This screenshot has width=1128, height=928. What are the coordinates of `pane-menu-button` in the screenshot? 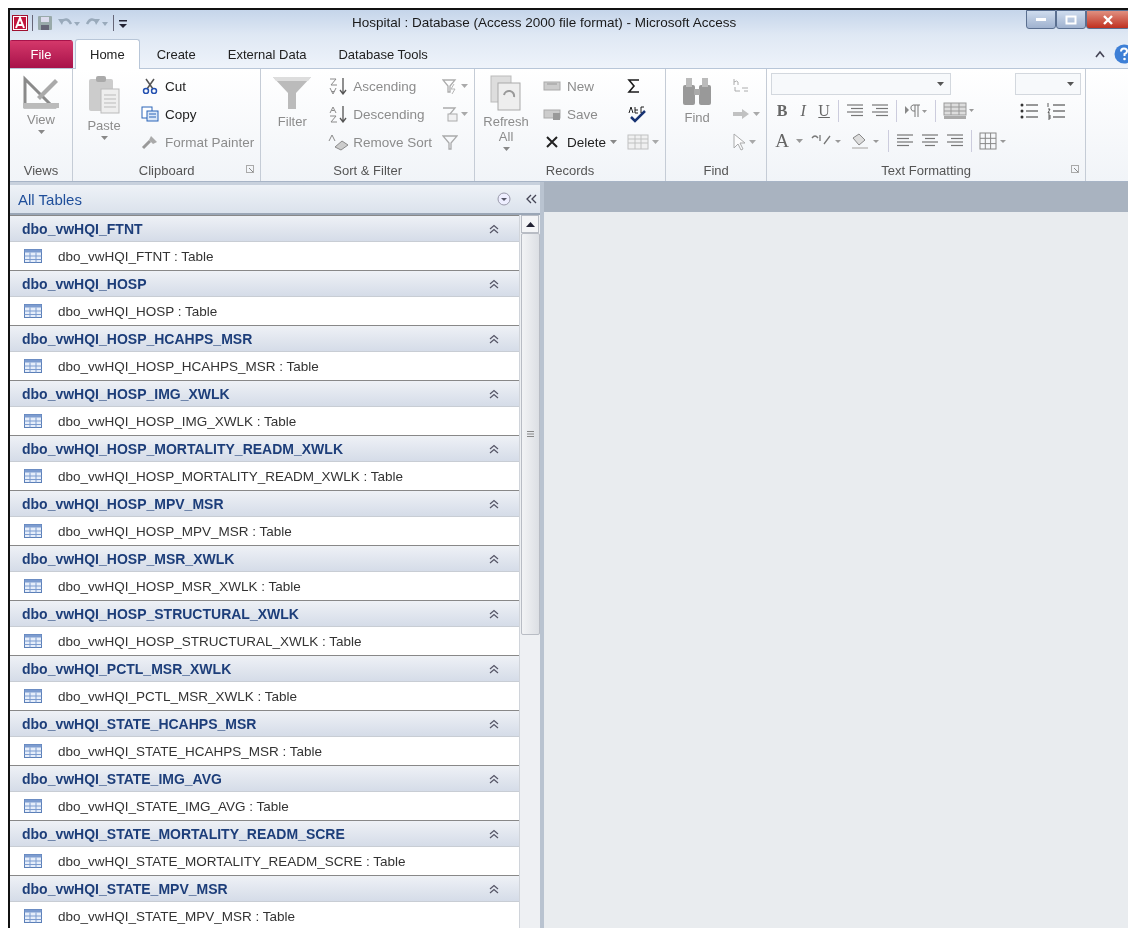 It's located at (504, 199).